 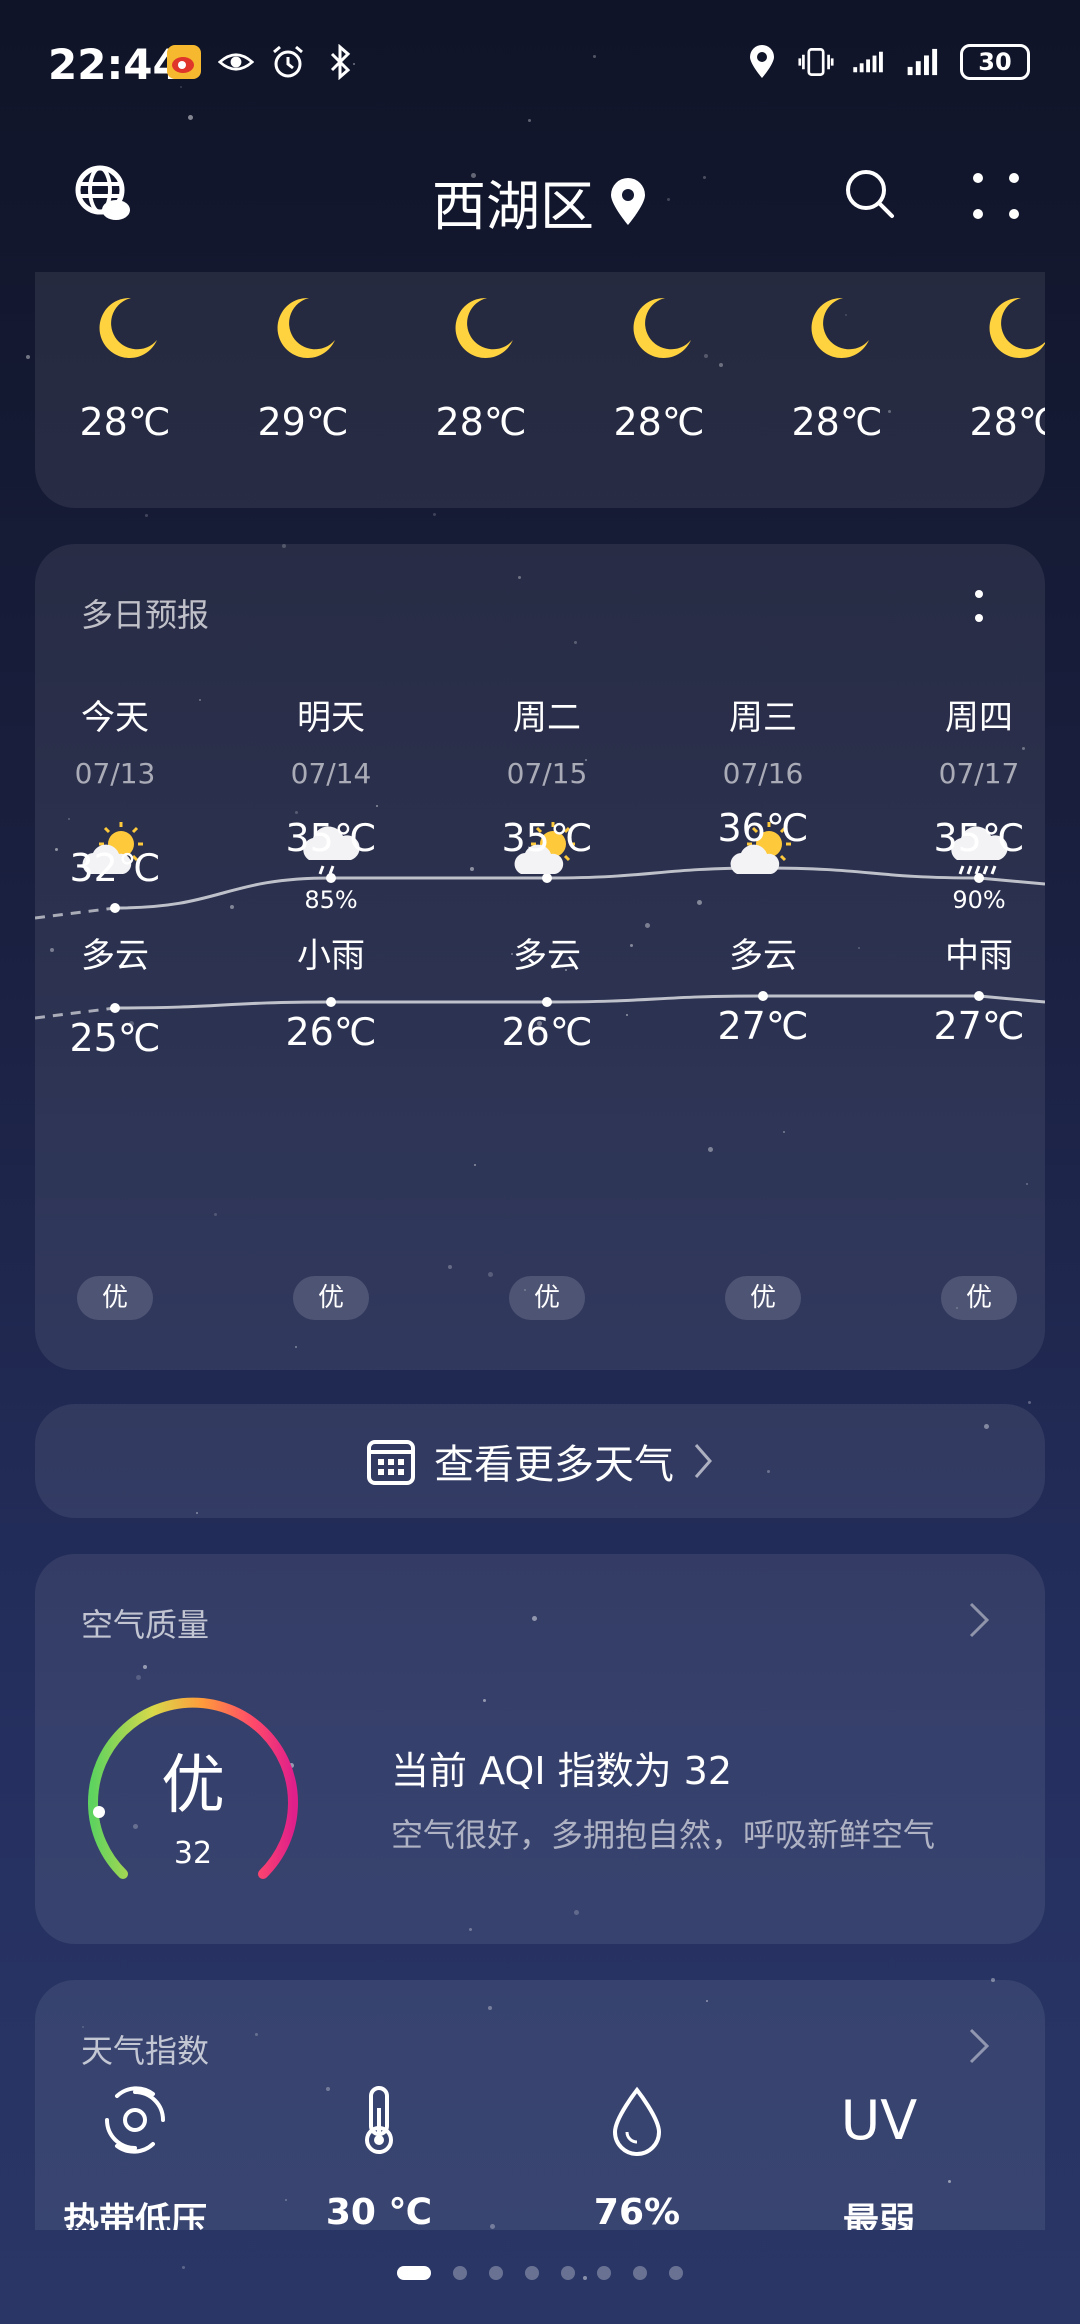 I want to click on more-weather-label: 查看更多天气, so click(x=554, y=1465).